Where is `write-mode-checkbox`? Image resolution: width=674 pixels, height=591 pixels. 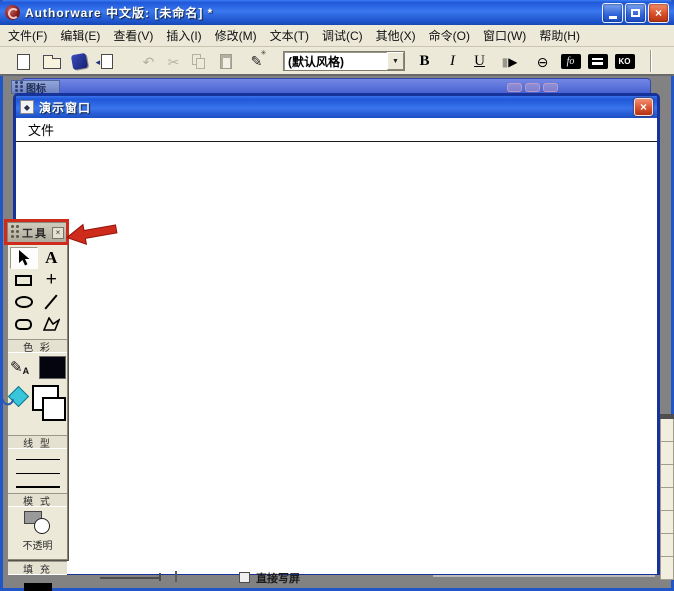 write-mode-checkbox is located at coordinates (244, 577).